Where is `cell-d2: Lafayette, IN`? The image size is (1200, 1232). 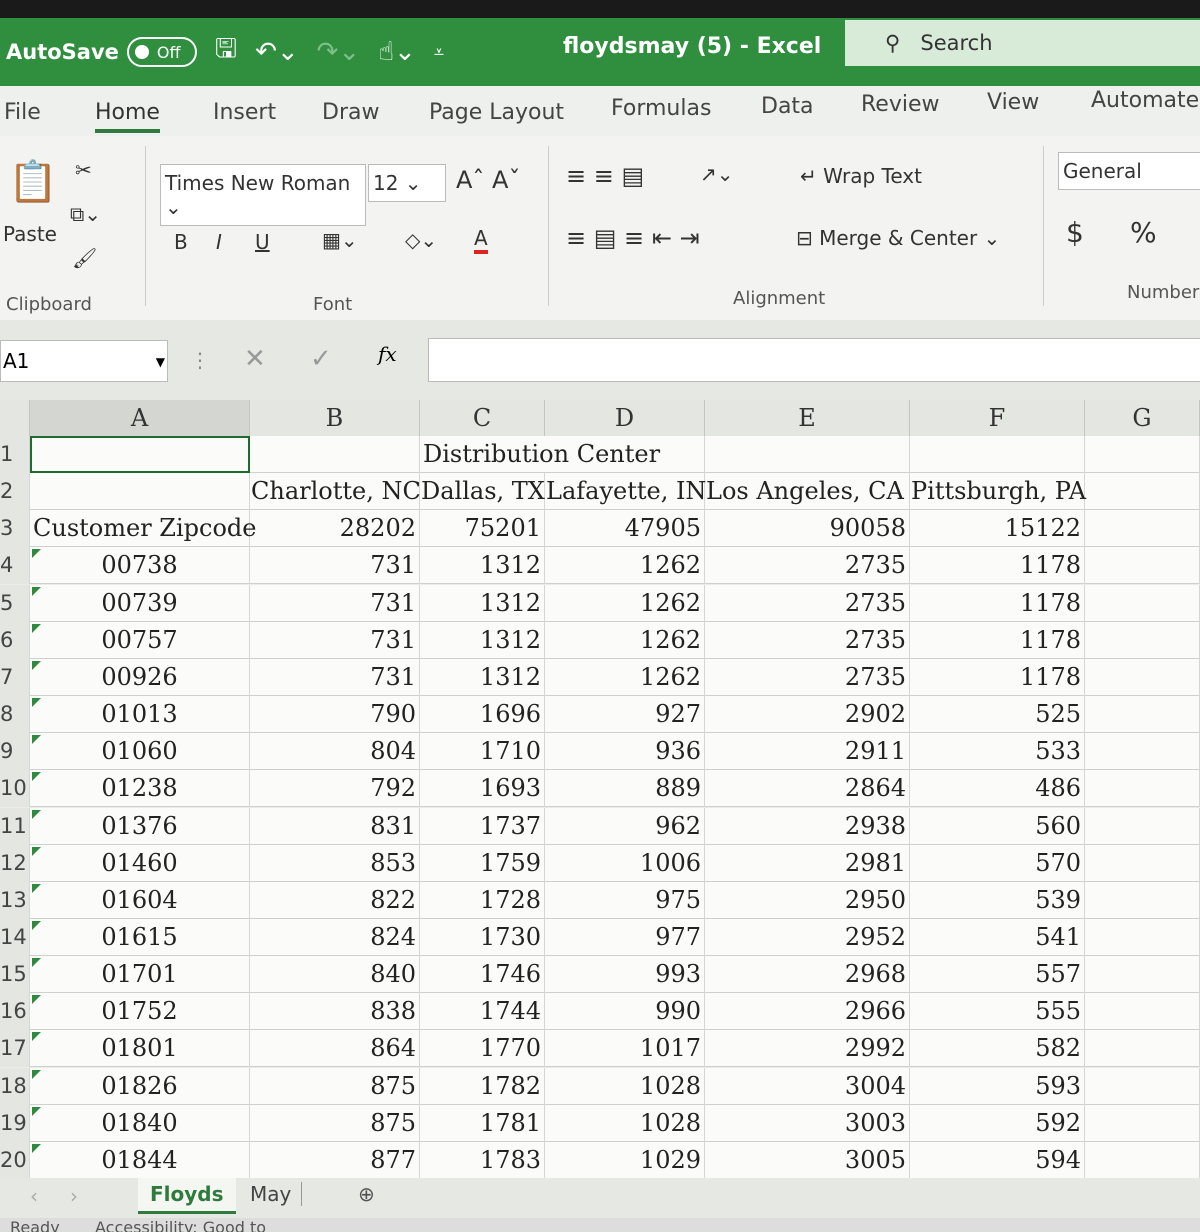
cell-d2: Lafayette, IN is located at coordinates (625, 492).